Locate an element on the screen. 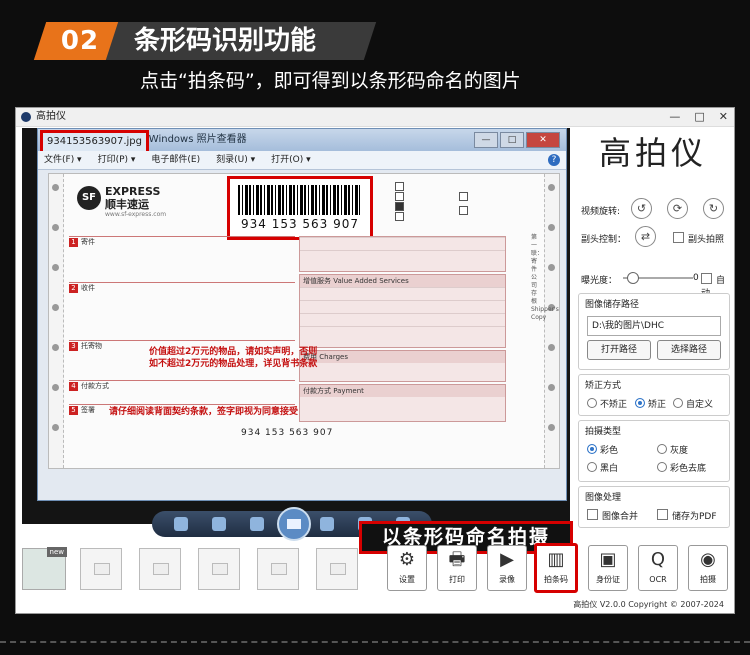 The height and width of the screenshot is (655, 750). barcode-bars is located at coordinates (299, 200).